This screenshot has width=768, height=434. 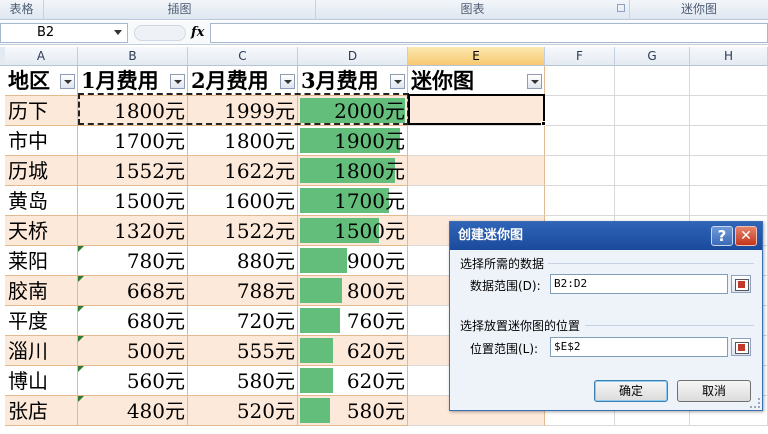 I want to click on region-cell: 胶南, so click(x=41, y=291).